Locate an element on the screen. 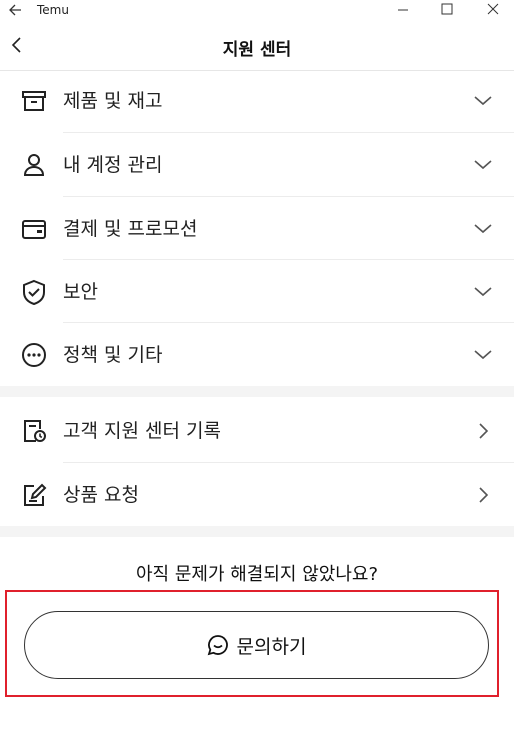  menu-item-label: 제품 및 재고 is located at coordinates (113, 101).